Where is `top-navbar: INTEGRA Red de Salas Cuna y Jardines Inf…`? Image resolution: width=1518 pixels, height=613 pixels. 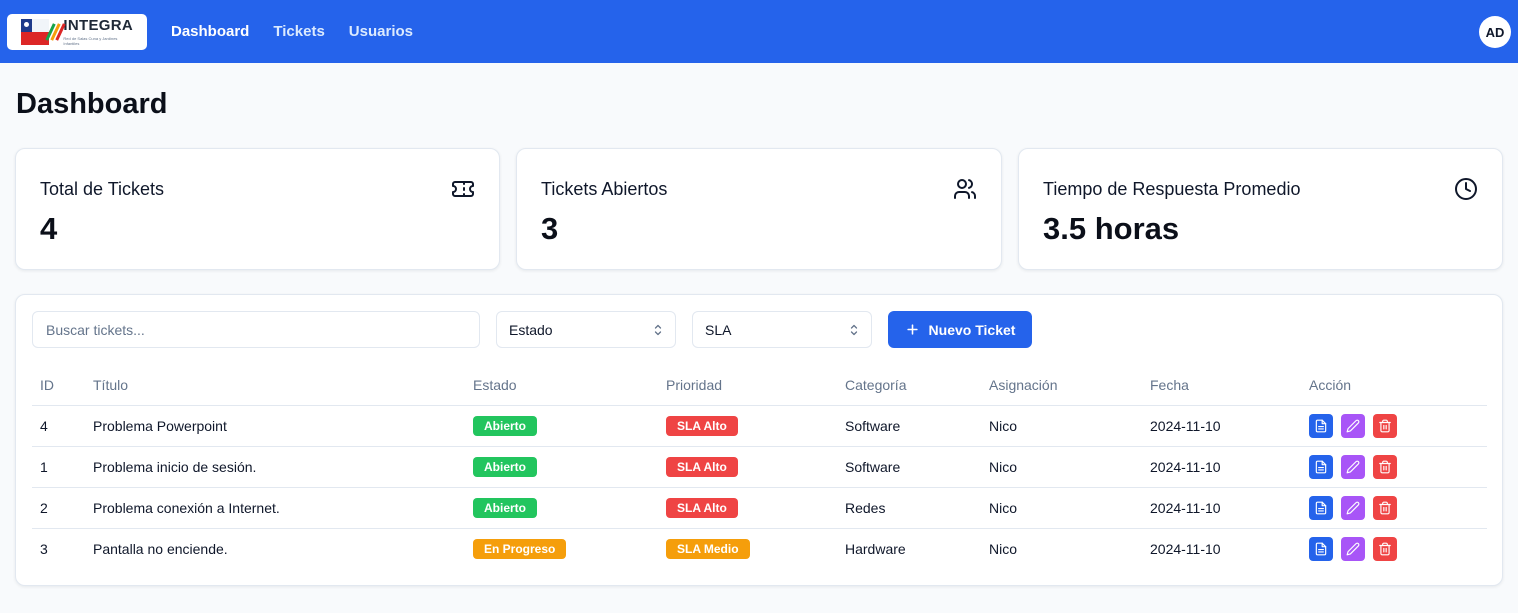 top-navbar: INTEGRA Red de Salas Cuna y Jardines Inf… is located at coordinates (759, 31).